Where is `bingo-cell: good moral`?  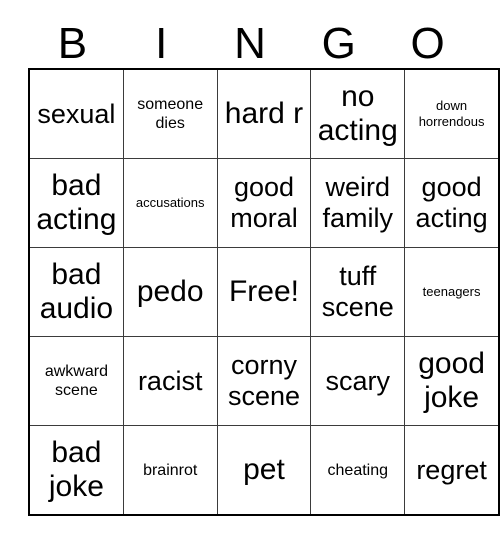
bingo-cell: good moral is located at coordinates (264, 203).